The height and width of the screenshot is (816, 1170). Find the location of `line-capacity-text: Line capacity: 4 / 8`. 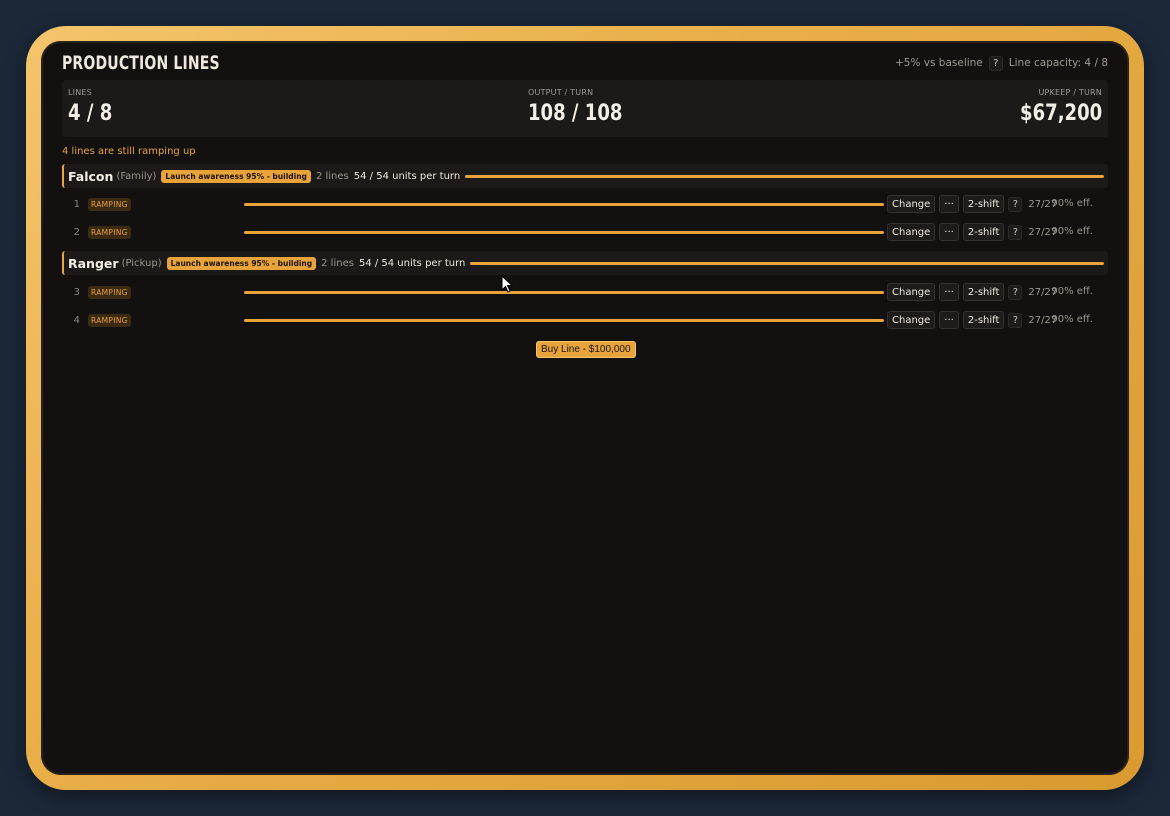

line-capacity-text: Line capacity: 4 / 8 is located at coordinates (1058, 63).